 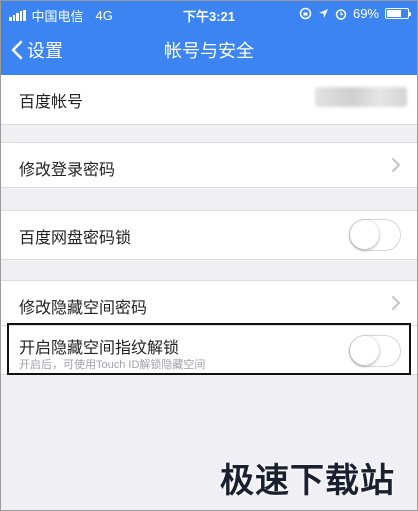 I want to click on change-login-password-label: 修改登录密码, so click(x=67, y=170).